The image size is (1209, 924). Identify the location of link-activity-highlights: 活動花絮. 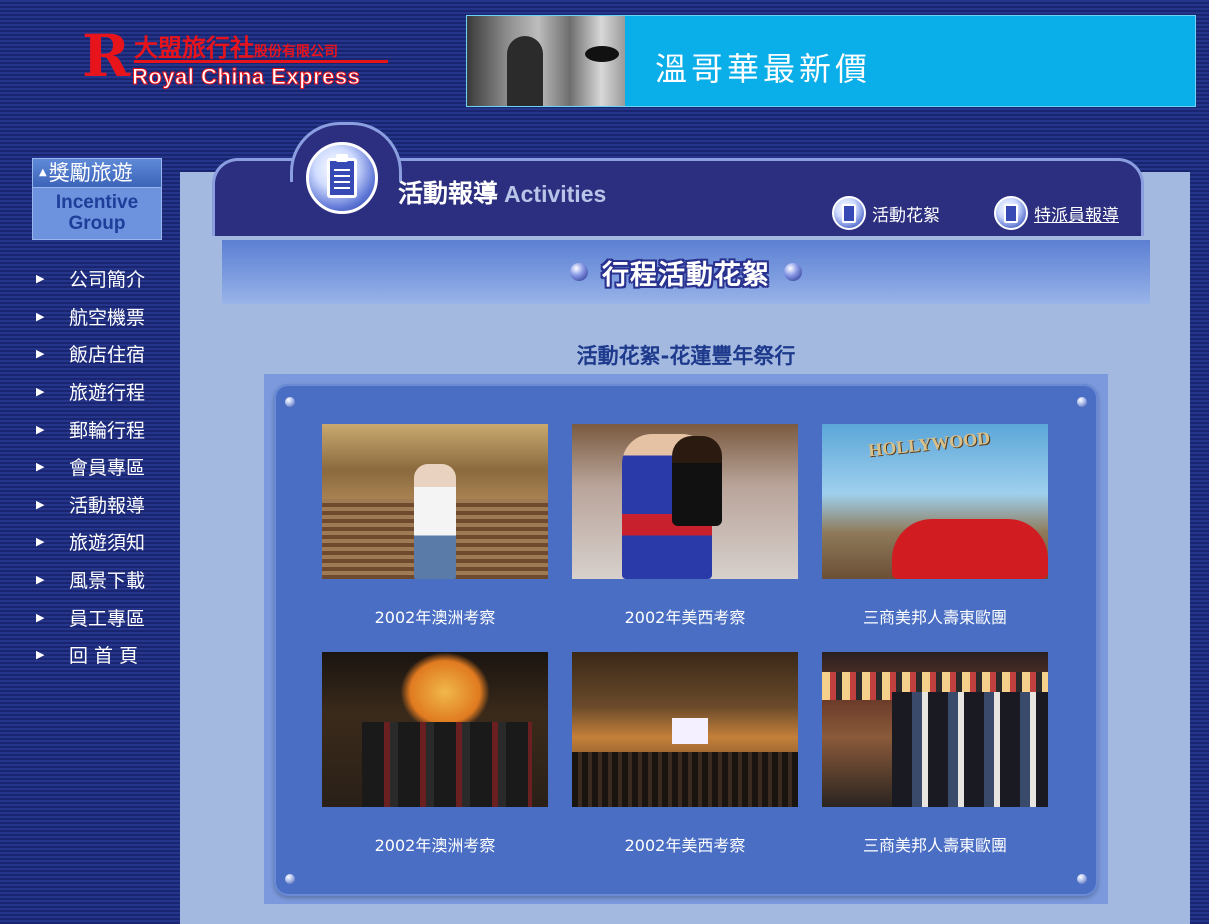
(886, 213).